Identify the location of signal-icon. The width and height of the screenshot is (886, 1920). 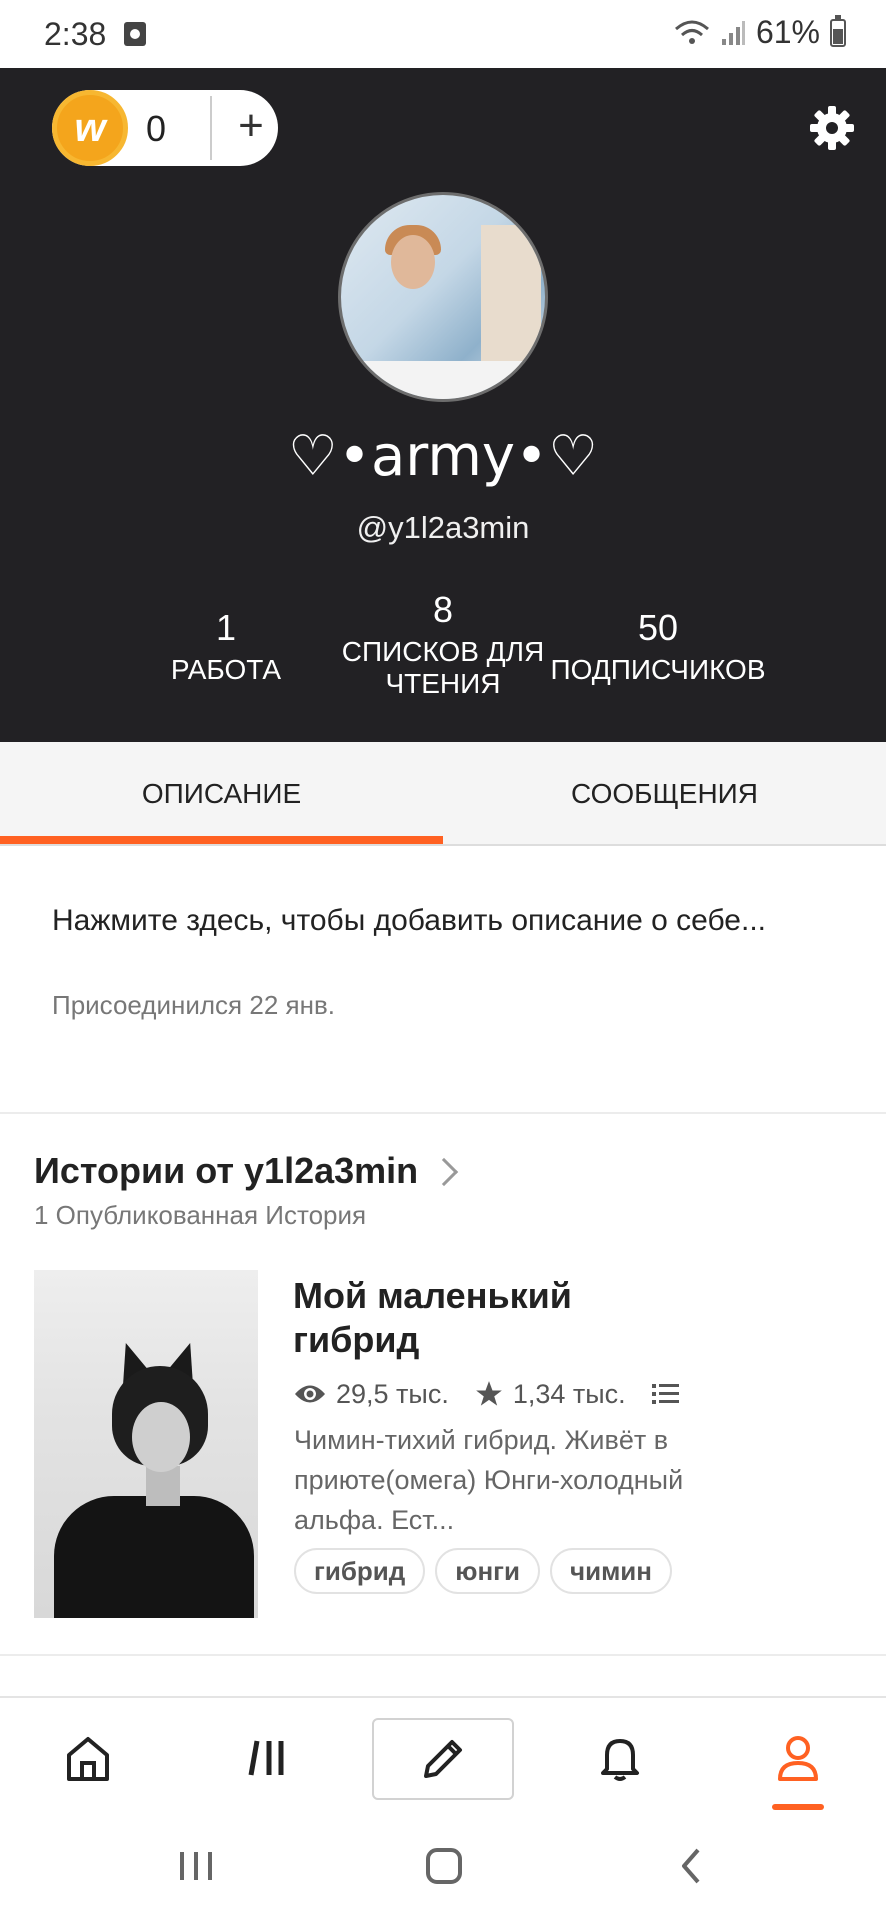
(733, 32).